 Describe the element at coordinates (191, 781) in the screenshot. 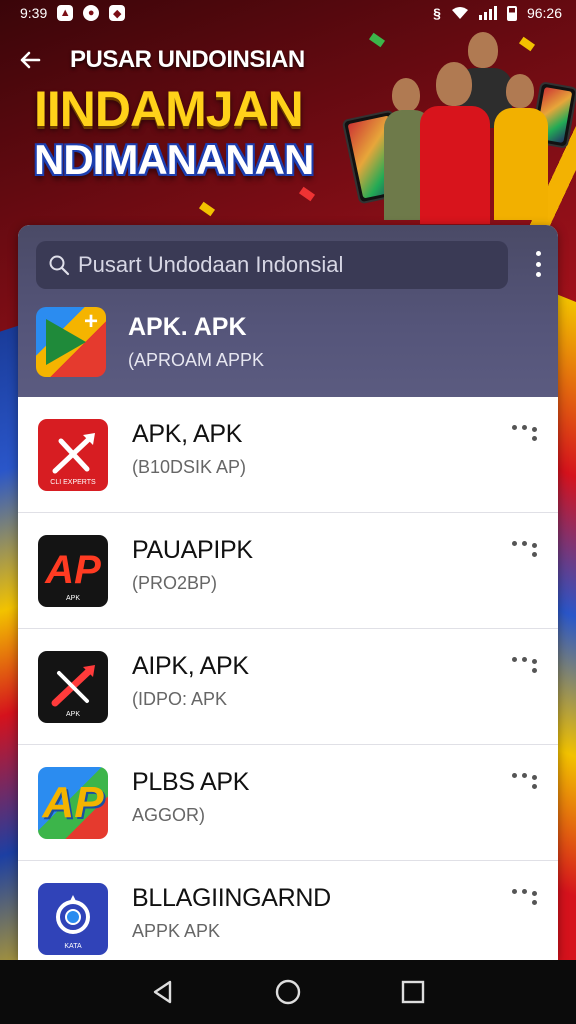

I see `app-name: PLBS APK` at that location.